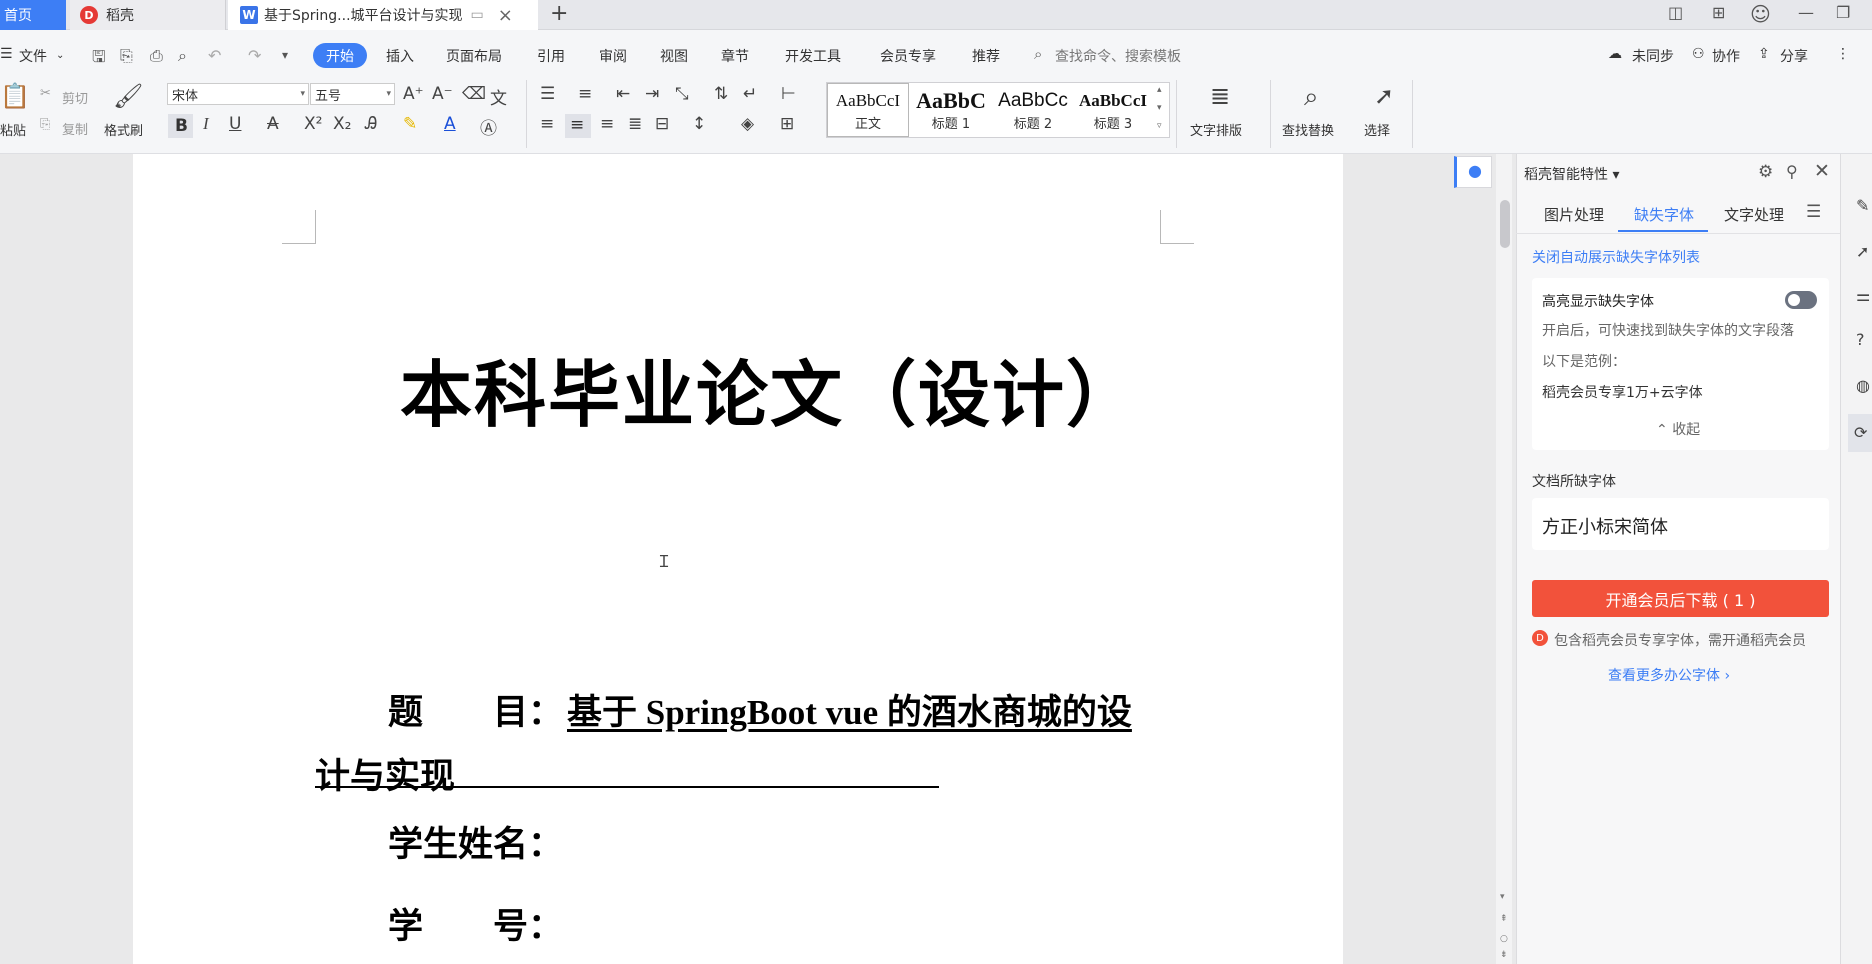 Image resolution: width=1872 pixels, height=964 pixels. I want to click on pin-icon: ⚲, so click(1792, 171).